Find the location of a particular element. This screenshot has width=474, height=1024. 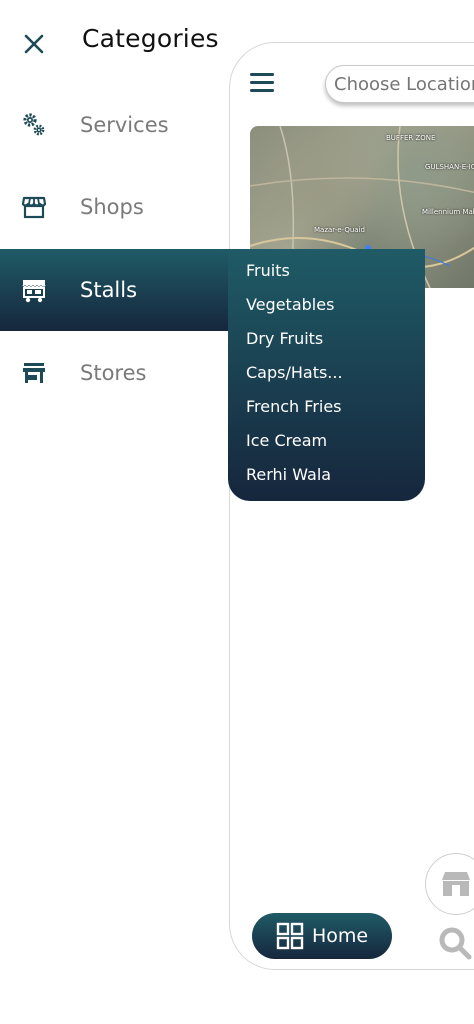

storefront-icon is located at coordinates (34, 207).